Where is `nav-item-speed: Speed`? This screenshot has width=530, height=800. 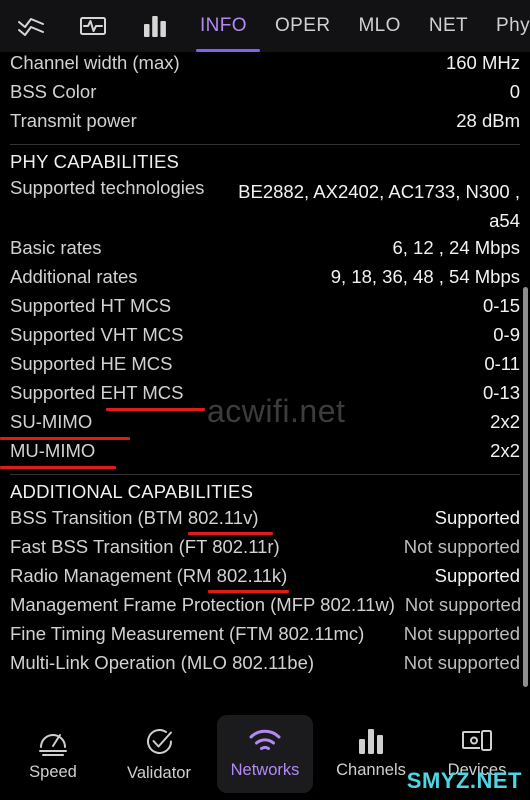 nav-item-speed: Speed is located at coordinates (53, 754).